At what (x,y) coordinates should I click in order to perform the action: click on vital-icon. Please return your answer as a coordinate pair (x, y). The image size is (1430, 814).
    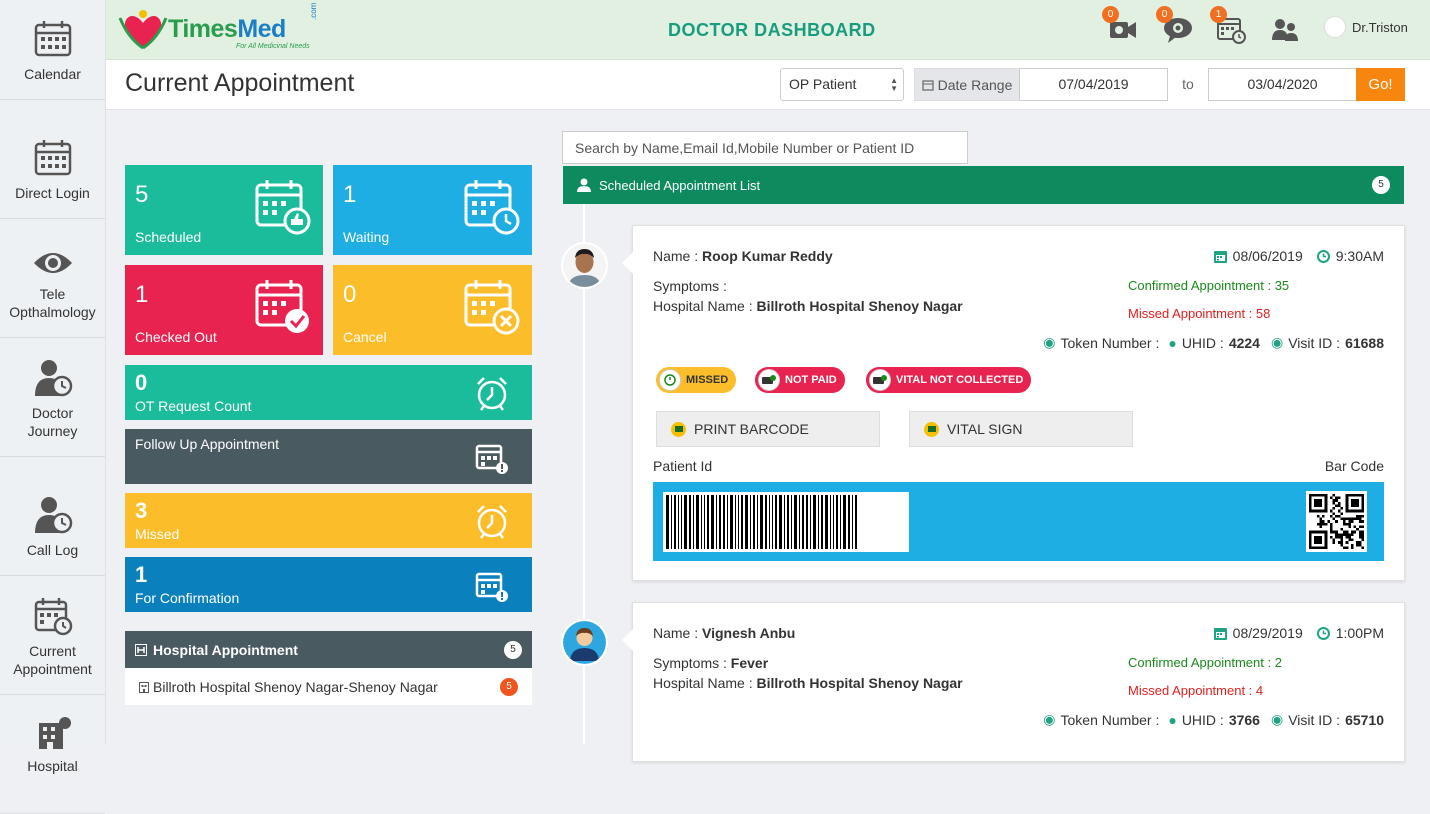
    Looking at the image, I should click on (880, 380).